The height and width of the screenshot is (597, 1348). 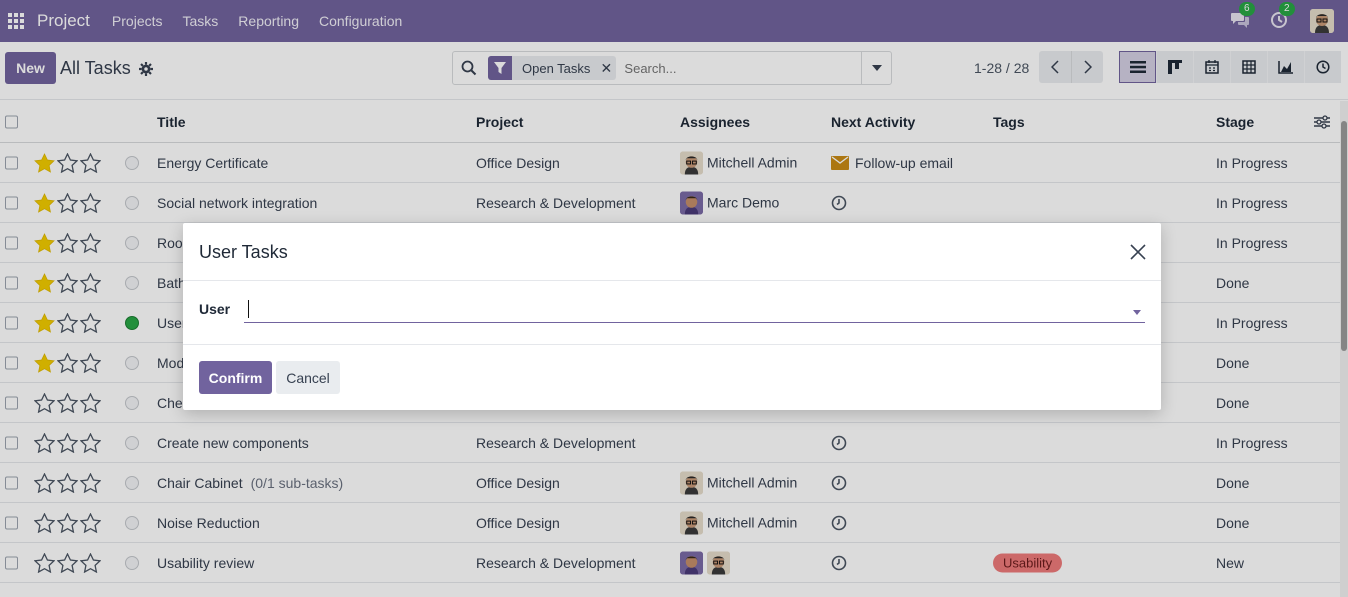 I want to click on dialog-header: User Tasks, so click(x=672, y=252).